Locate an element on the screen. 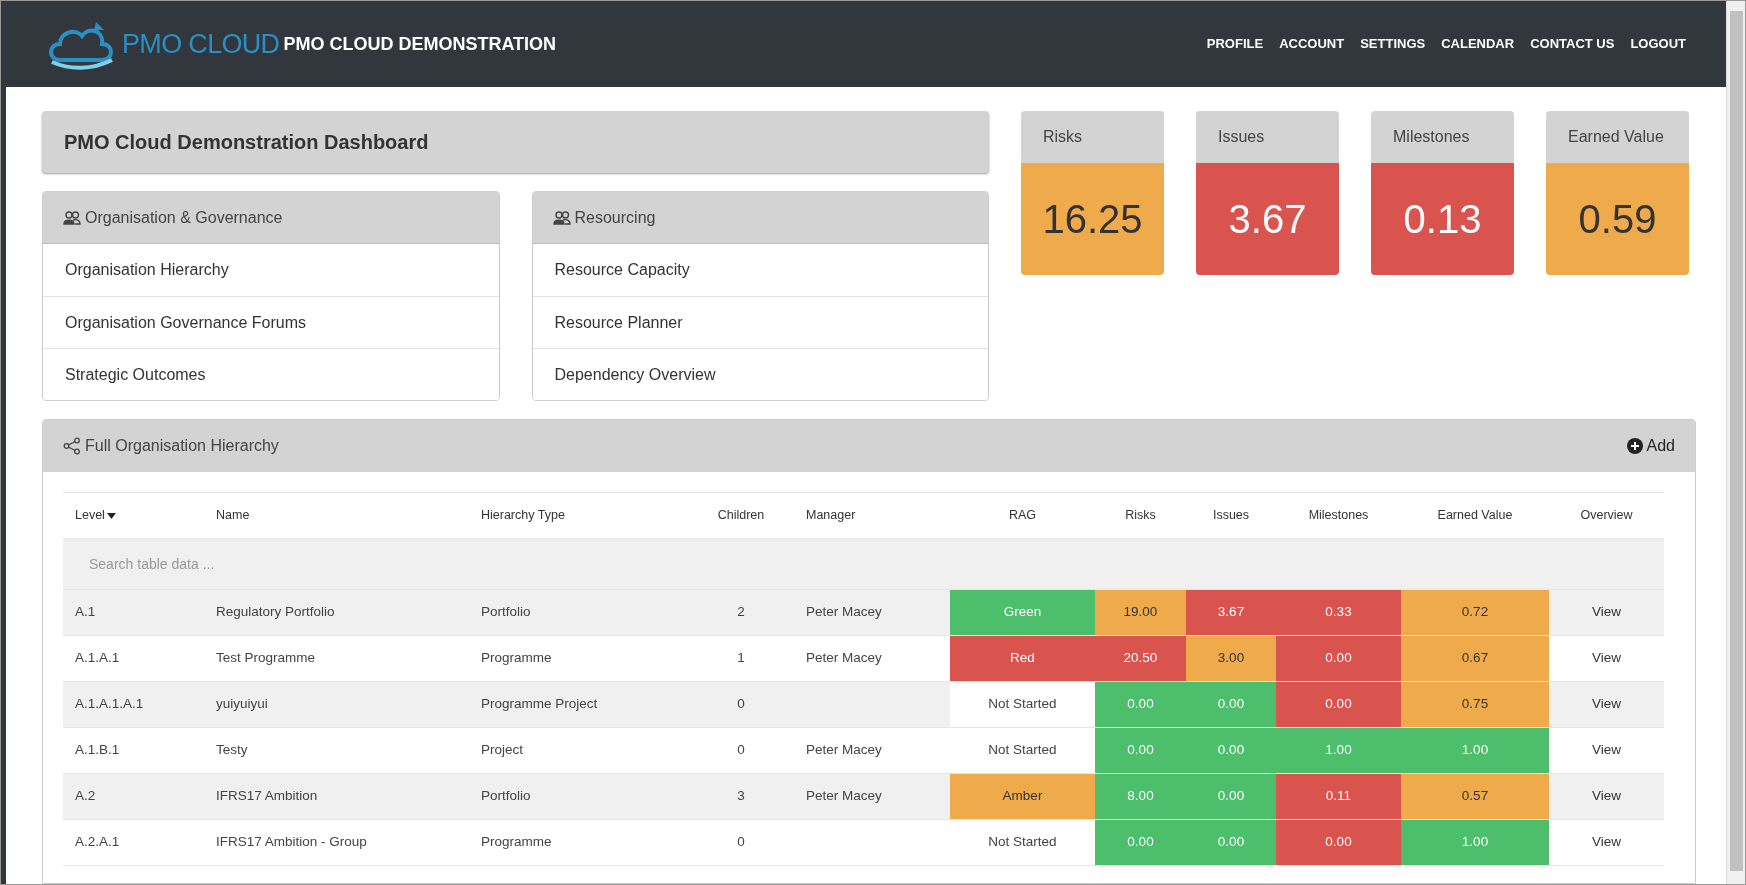 The height and width of the screenshot is (885, 1746). nav-link: LOGOUT is located at coordinates (1658, 44).